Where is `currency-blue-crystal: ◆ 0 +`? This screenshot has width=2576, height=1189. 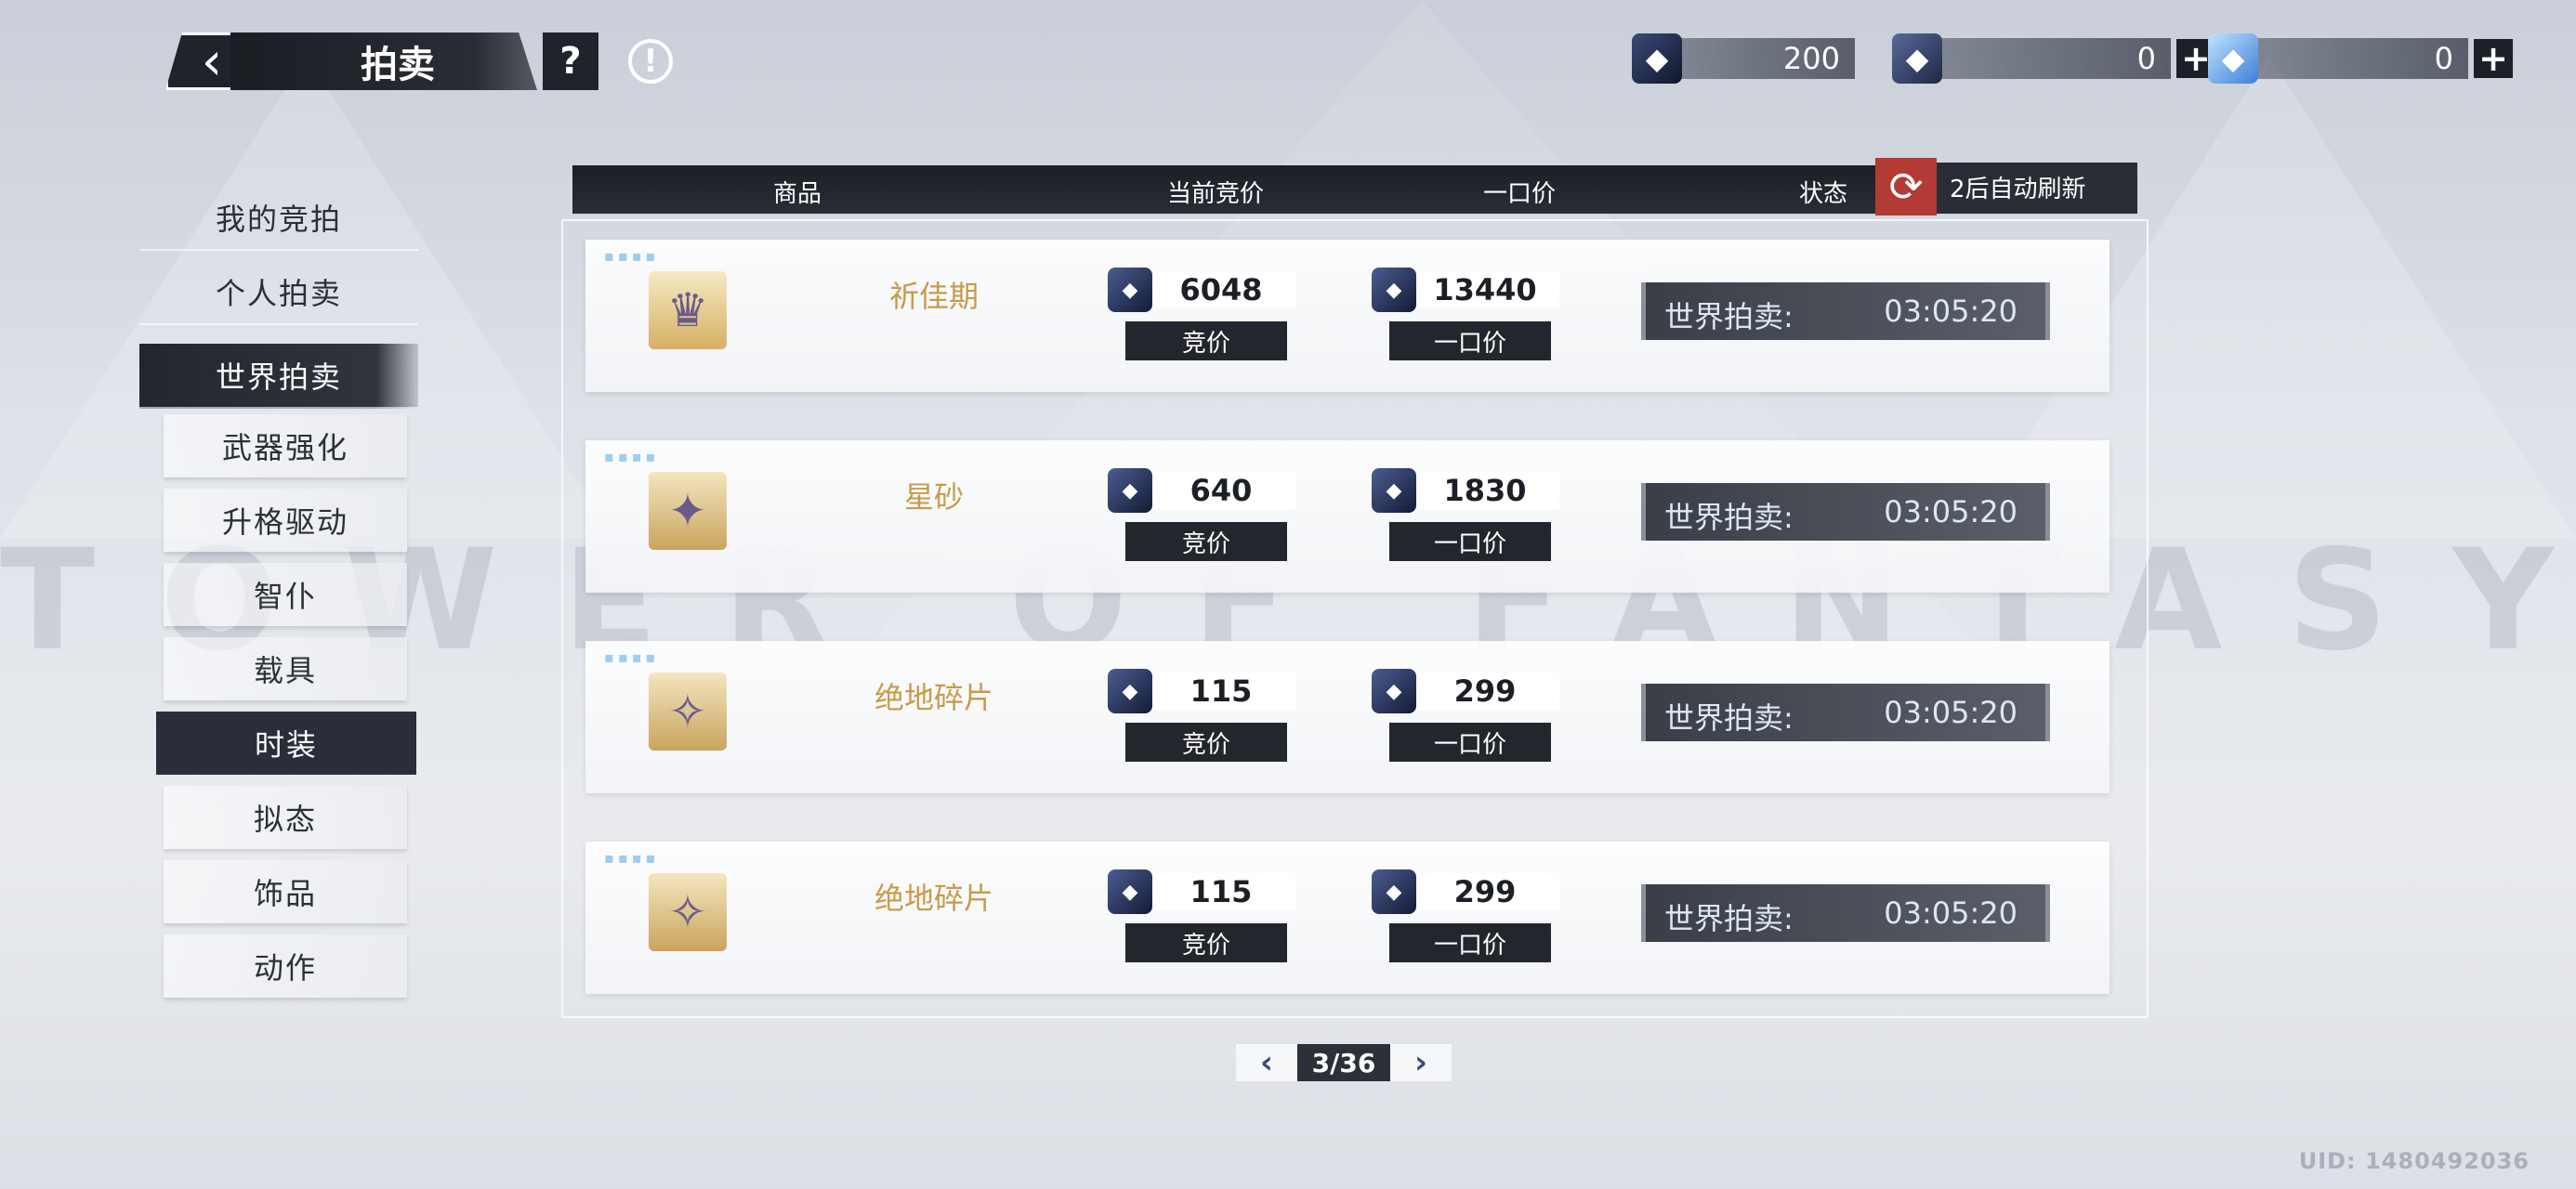 currency-blue-crystal: ◆ 0 + is located at coordinates (2360, 59).